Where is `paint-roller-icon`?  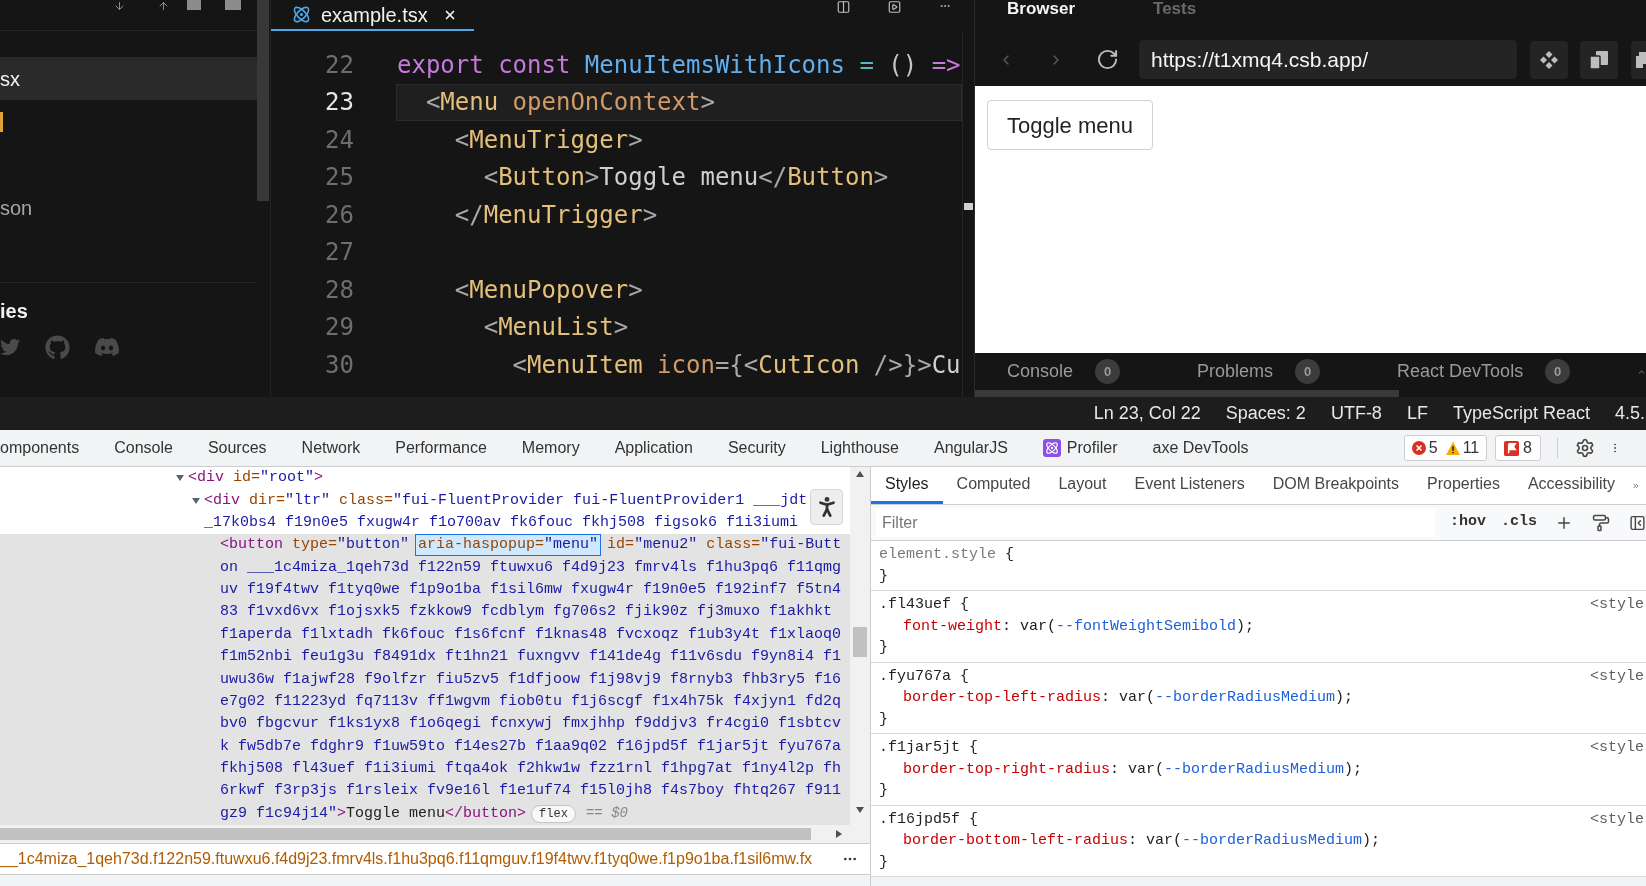
paint-roller-icon is located at coordinates (1601, 522).